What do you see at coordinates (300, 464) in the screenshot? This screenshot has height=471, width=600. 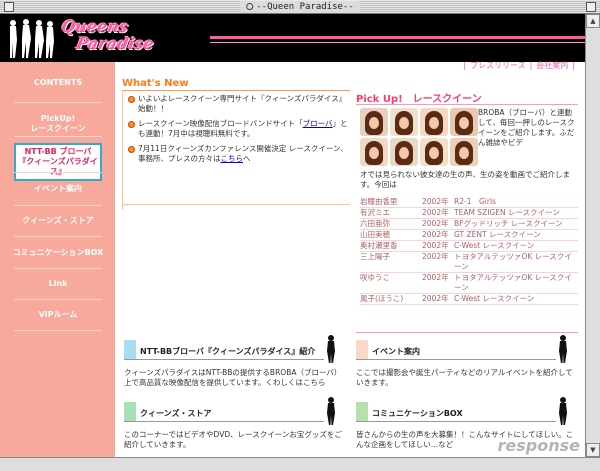 I see `window-bottom-bar` at bounding box center [300, 464].